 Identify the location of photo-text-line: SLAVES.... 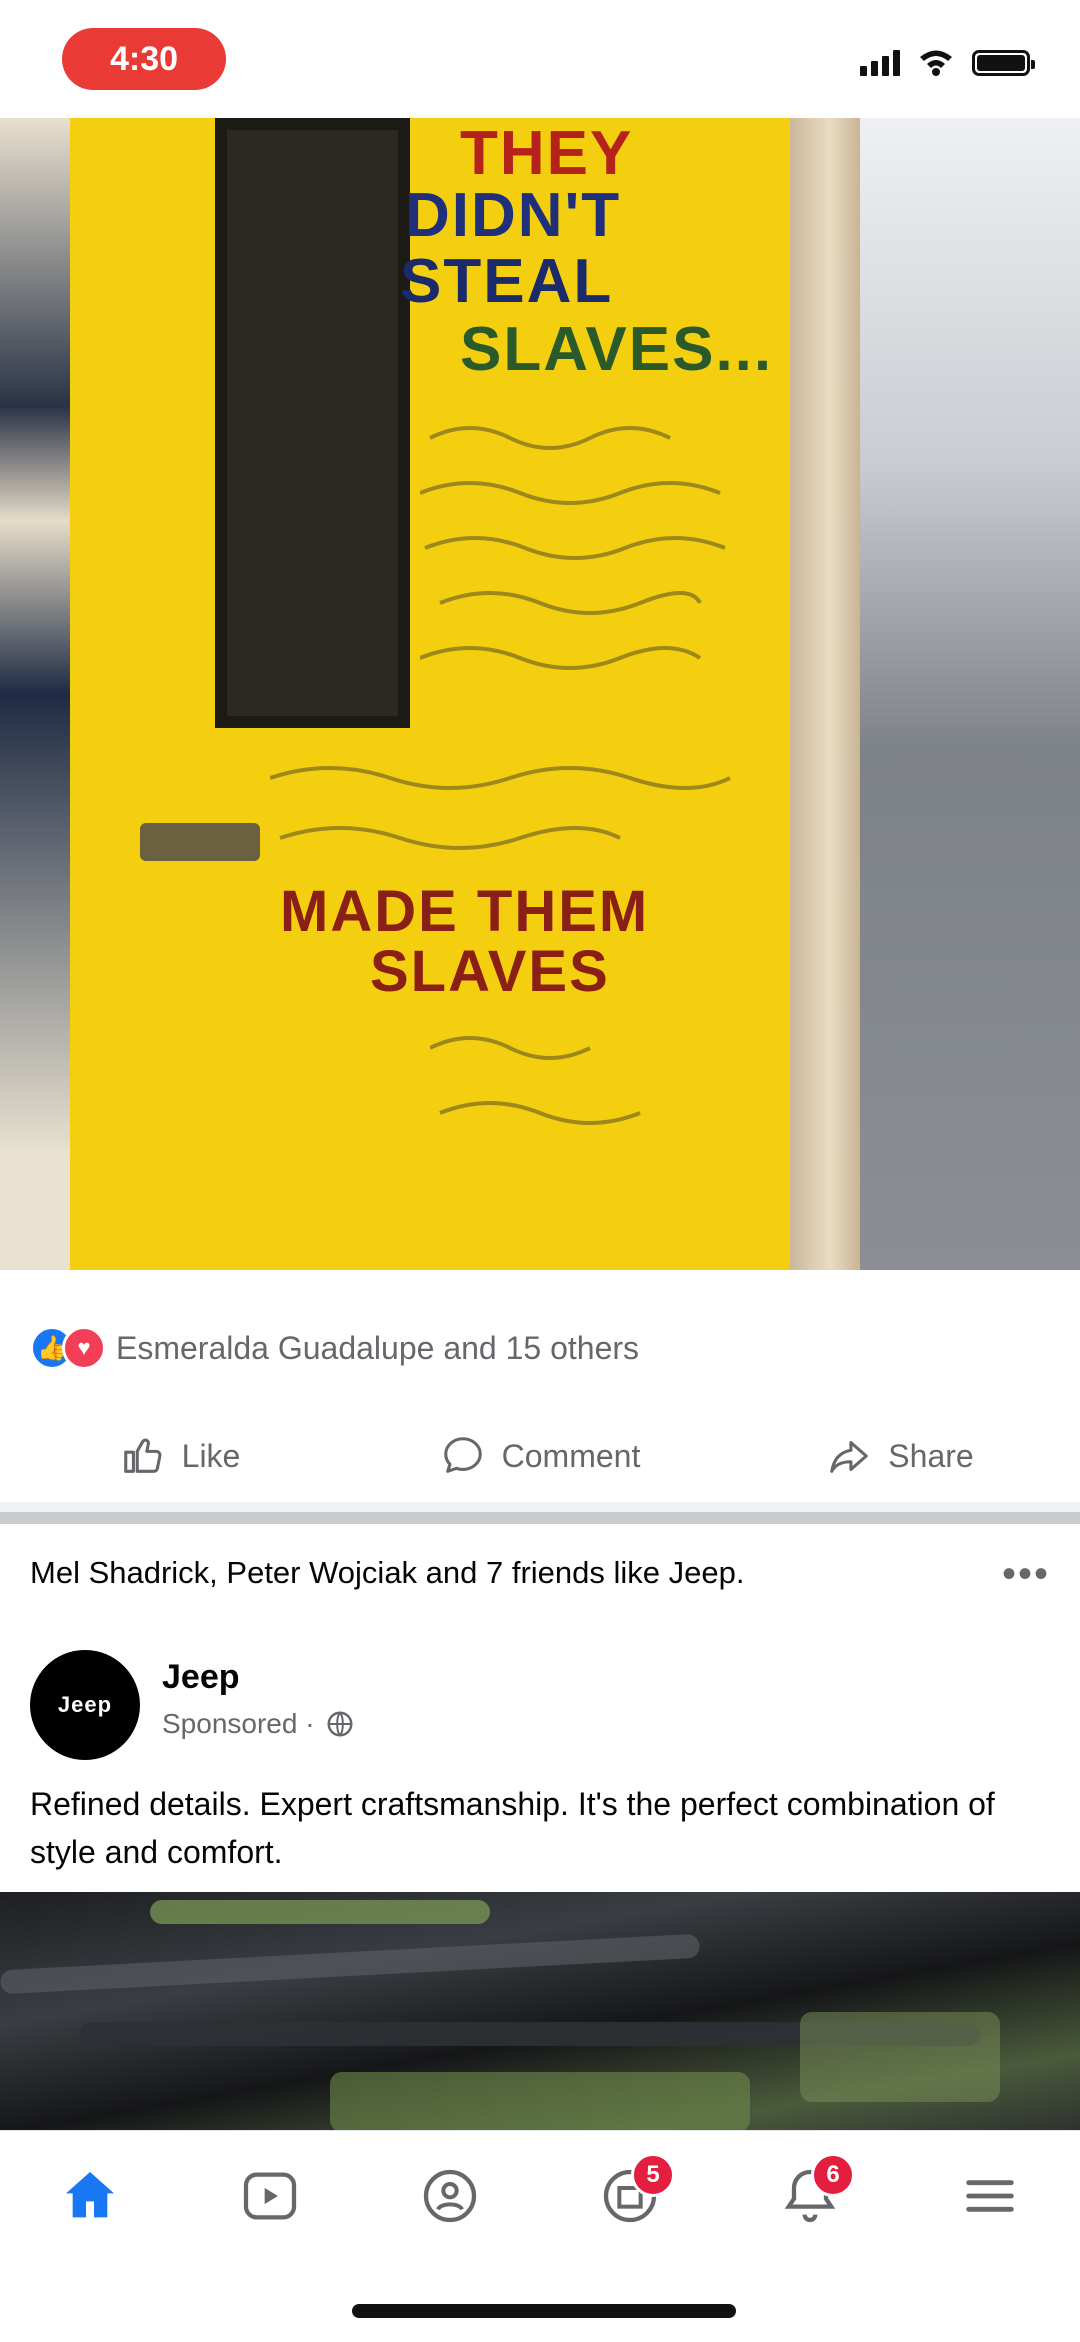
(617, 349).